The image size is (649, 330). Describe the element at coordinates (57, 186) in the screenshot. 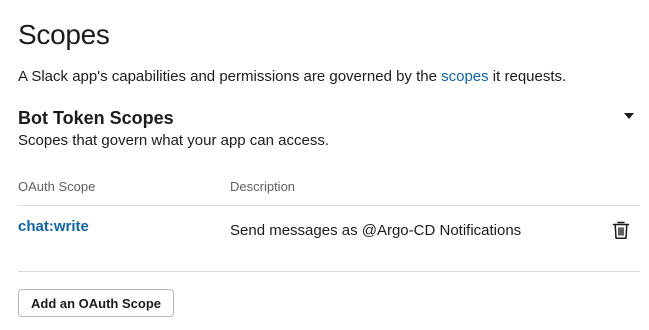

I see `oauth-scope-column-header: OAuth Scope` at that location.